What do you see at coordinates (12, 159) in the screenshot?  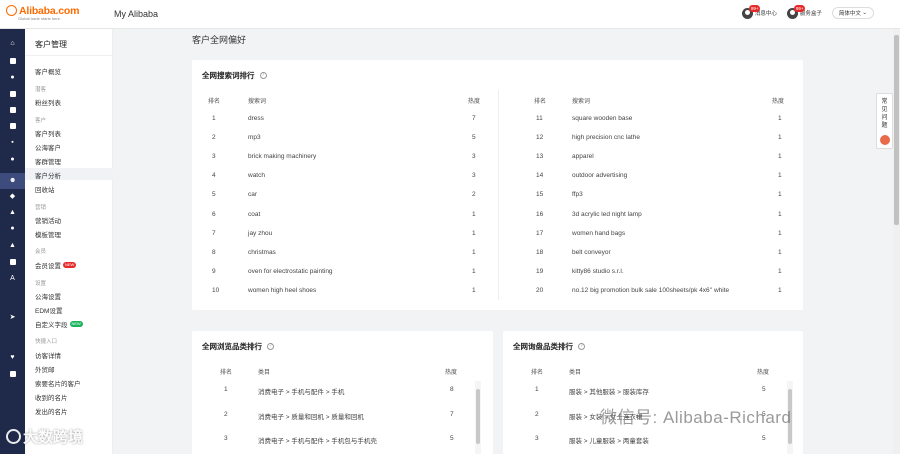 I see `location-icon: ●` at bounding box center [12, 159].